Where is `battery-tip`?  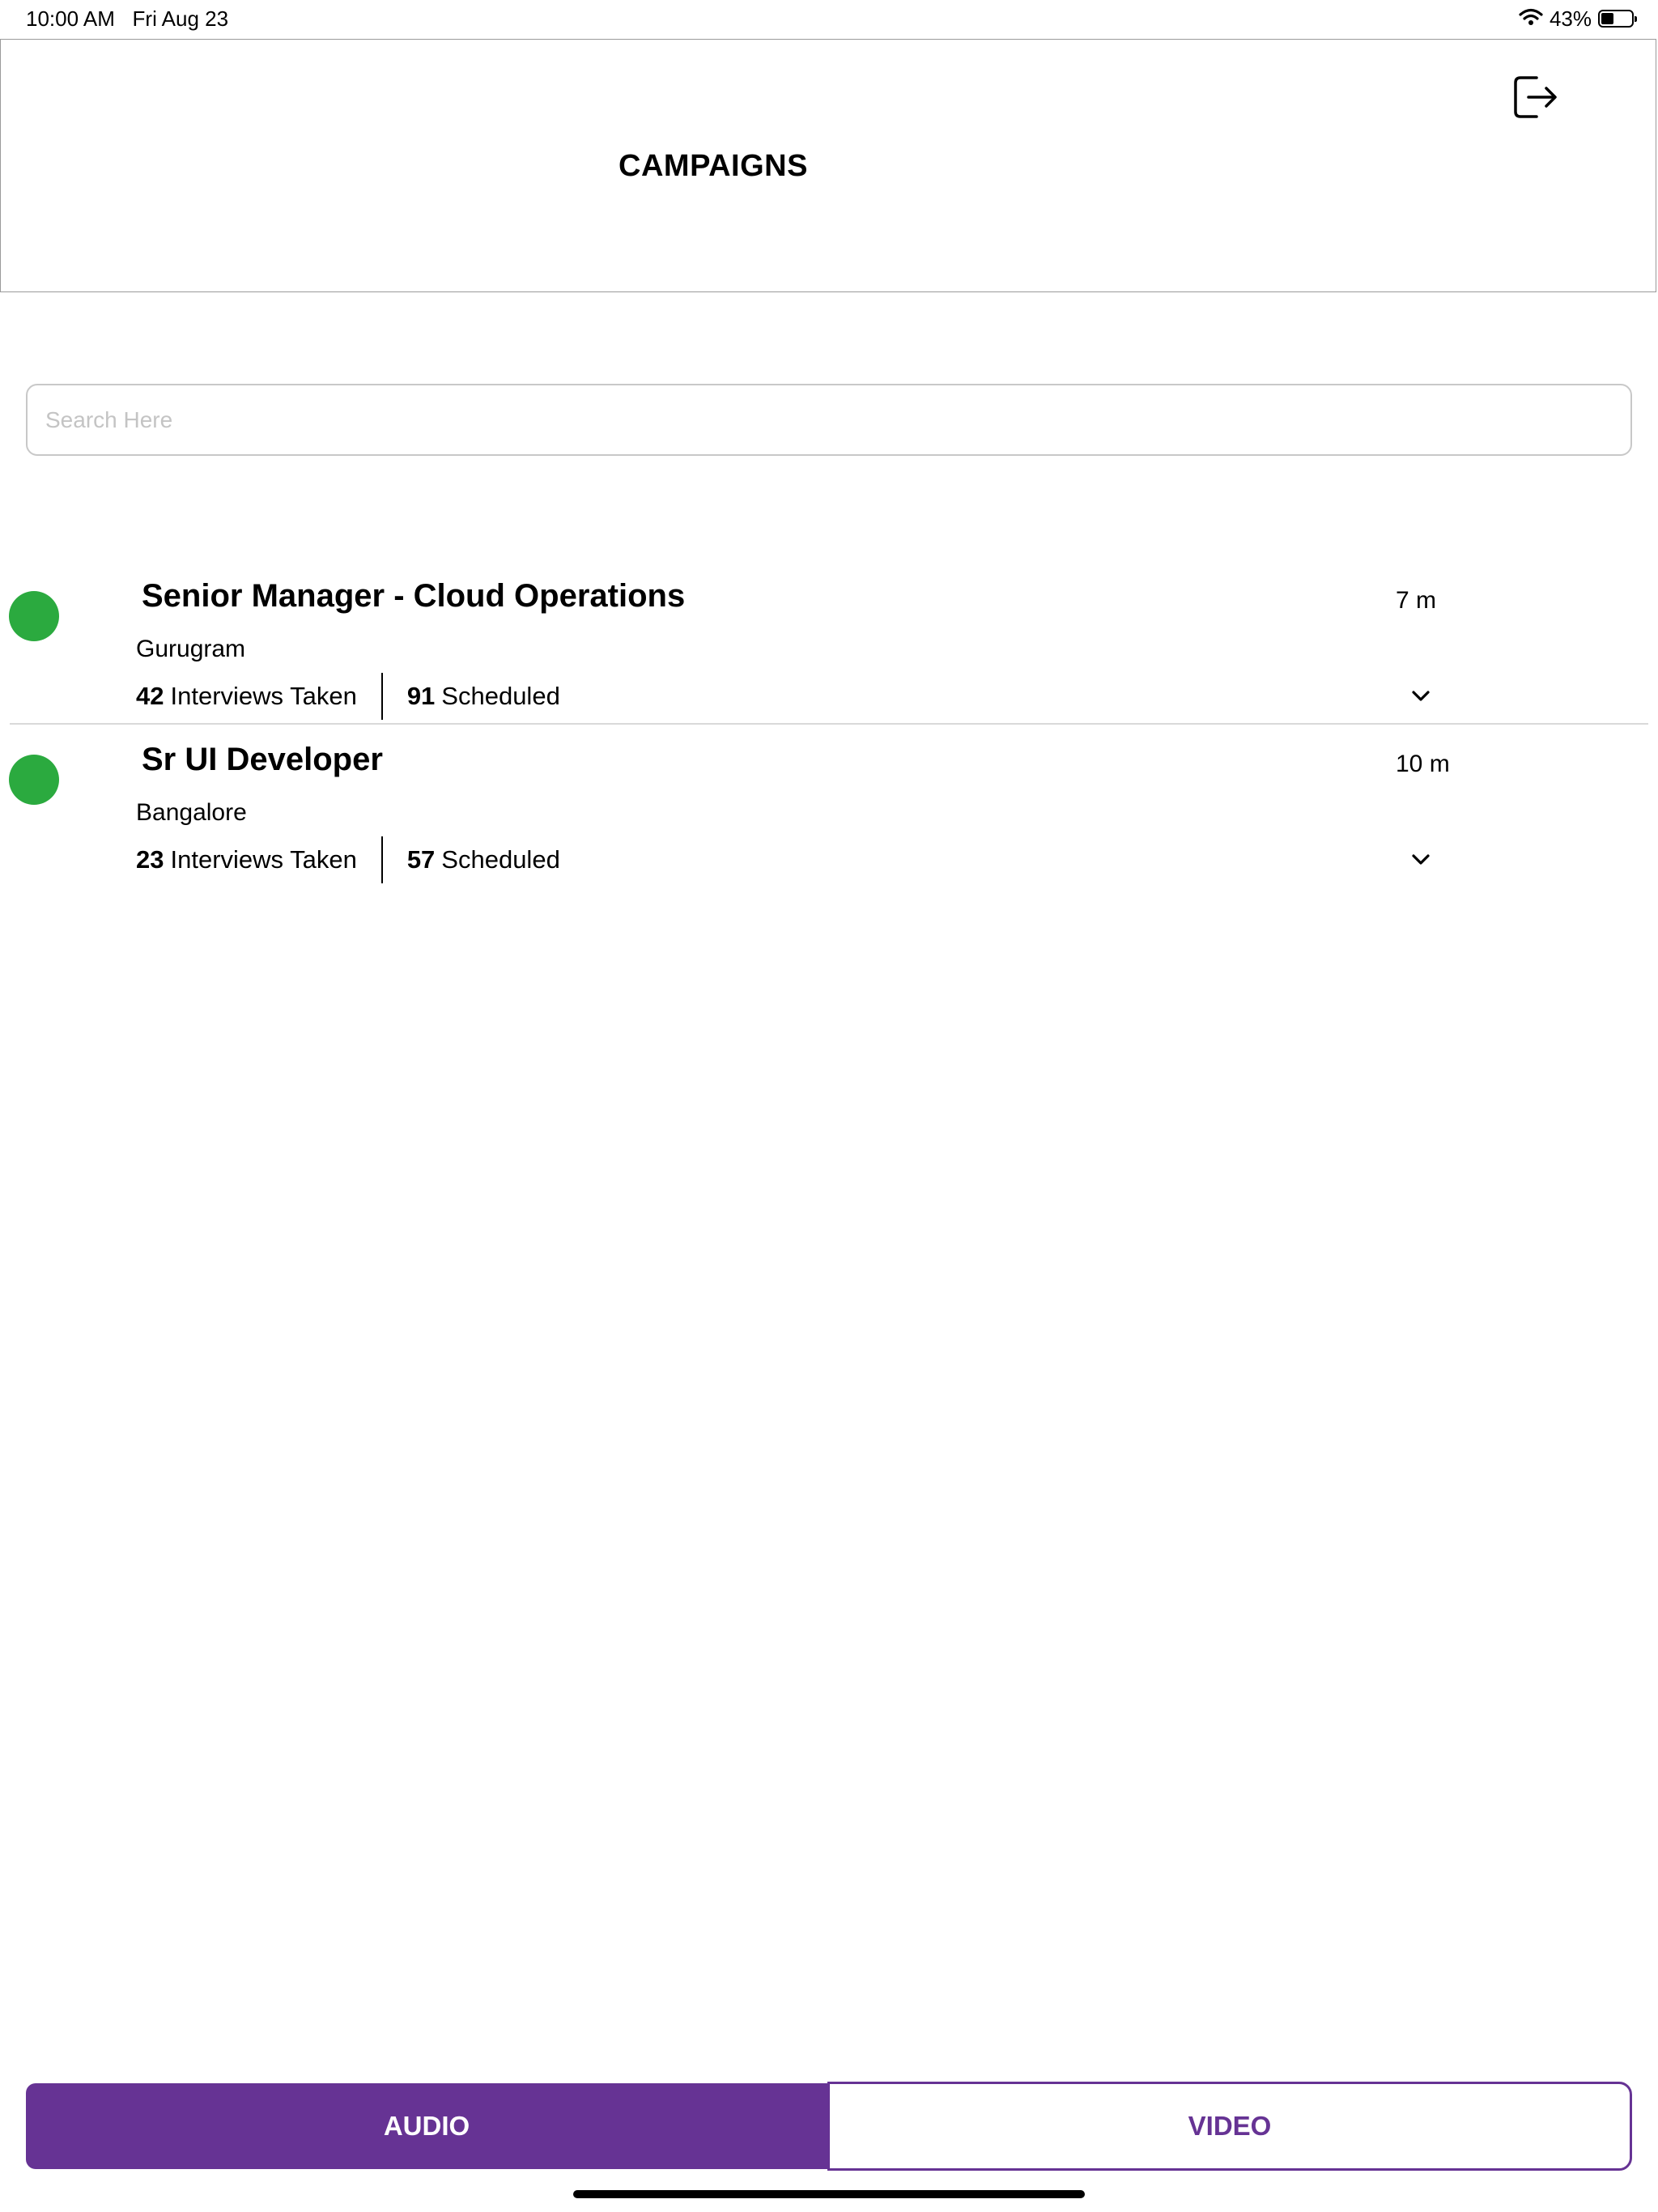
battery-tip is located at coordinates (1636, 19).